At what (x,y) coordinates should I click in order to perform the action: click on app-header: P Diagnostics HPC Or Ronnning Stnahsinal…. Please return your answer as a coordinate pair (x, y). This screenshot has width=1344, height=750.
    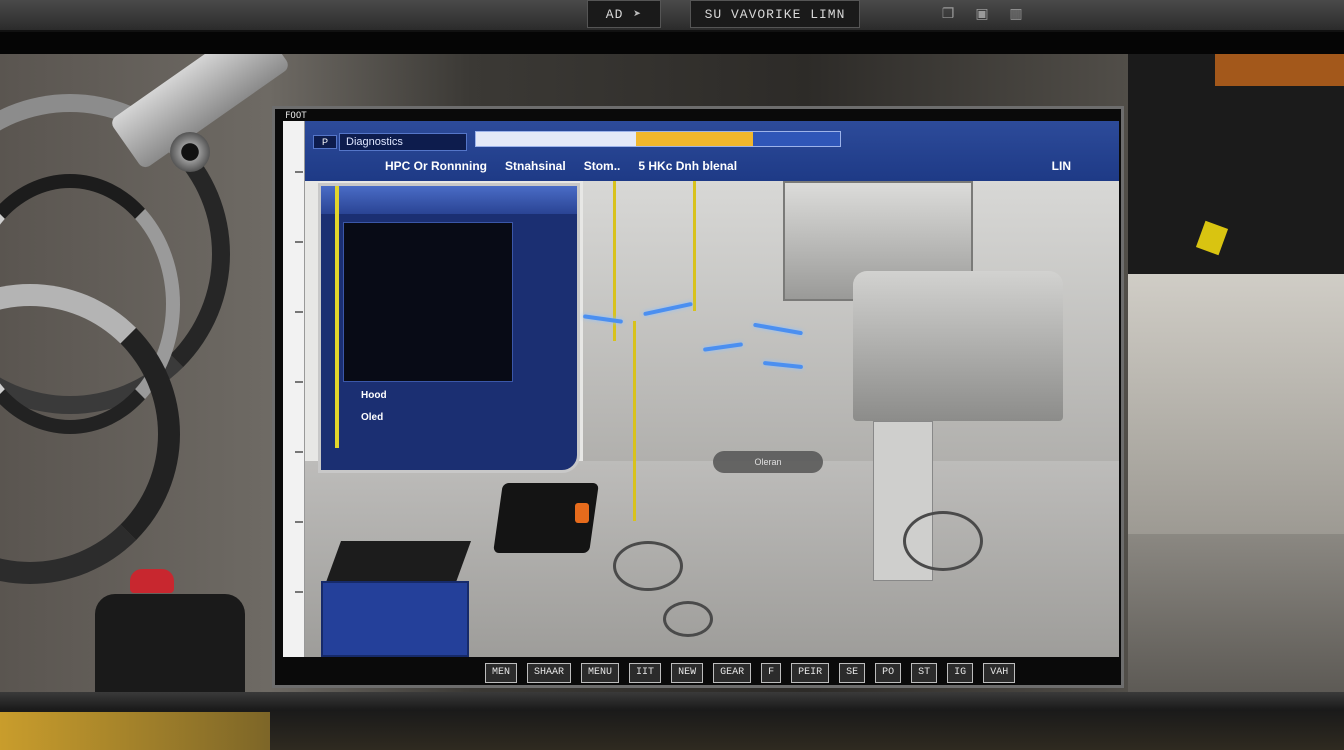
    Looking at the image, I should click on (712, 151).